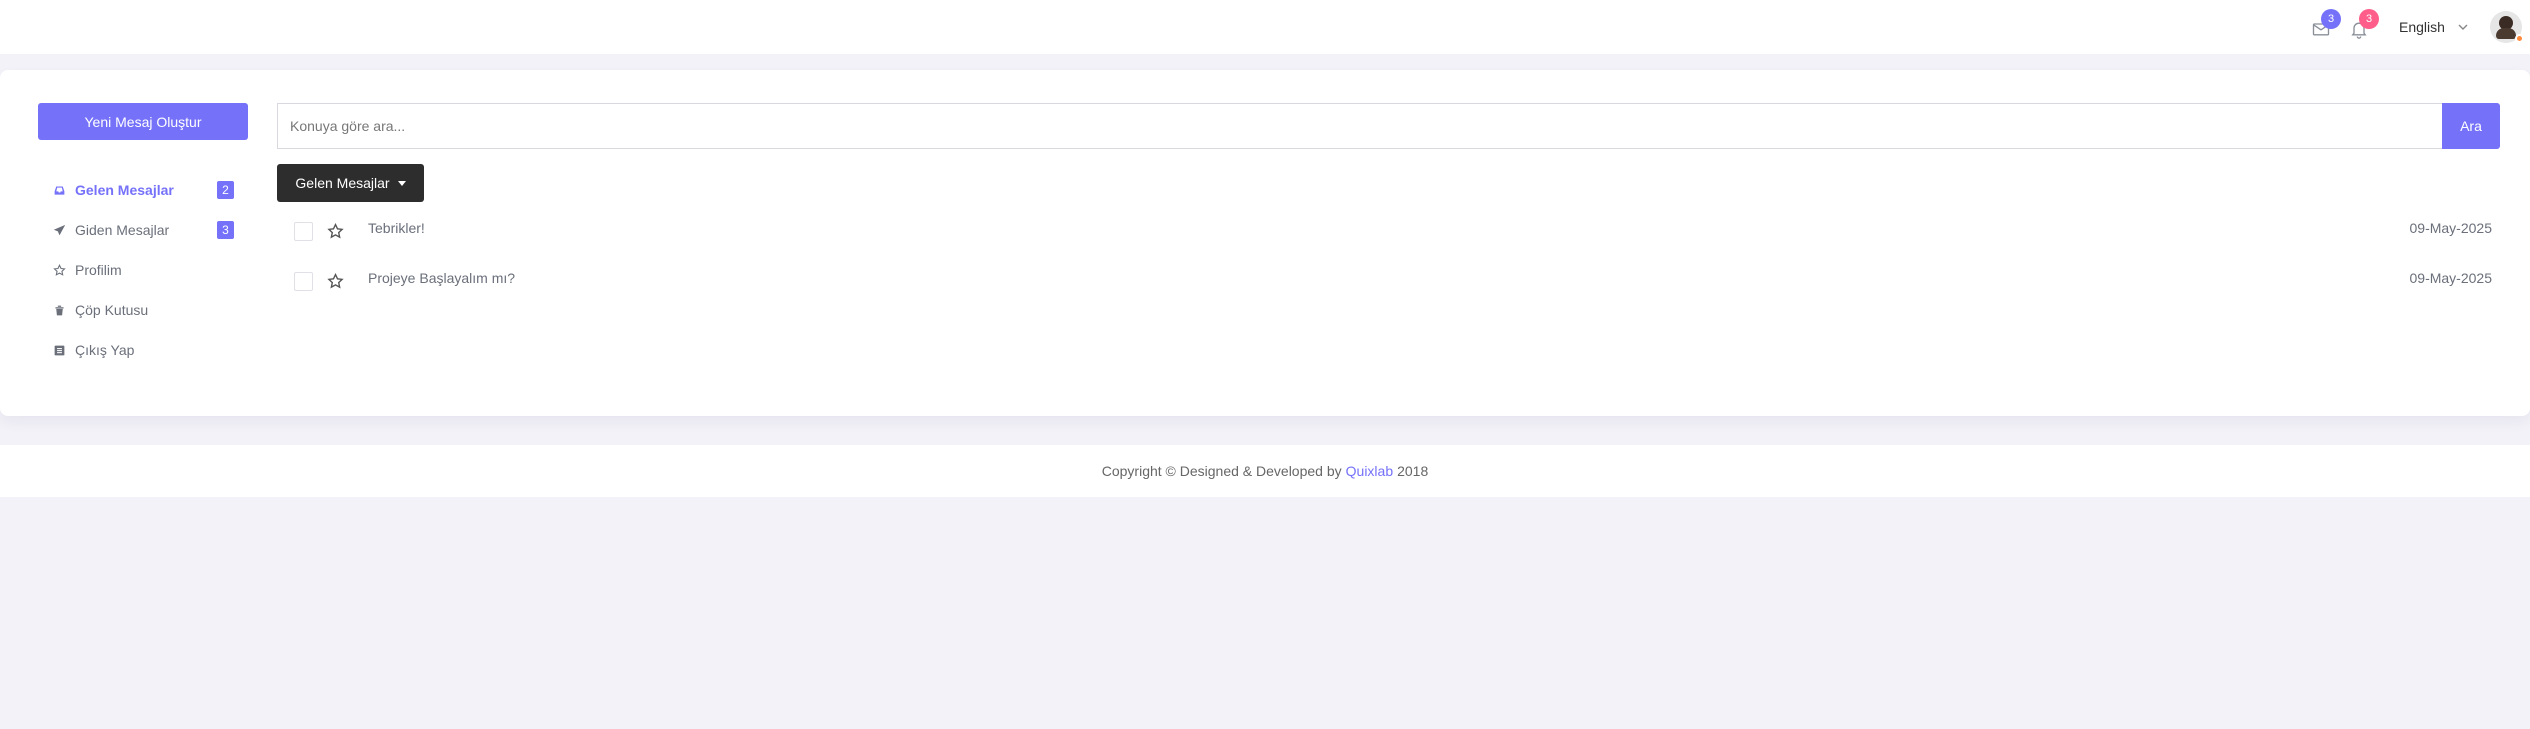 This screenshot has width=2530, height=729. Describe the element at coordinates (1265, 27) in the screenshot. I see `top-header: 3 3 English` at that location.